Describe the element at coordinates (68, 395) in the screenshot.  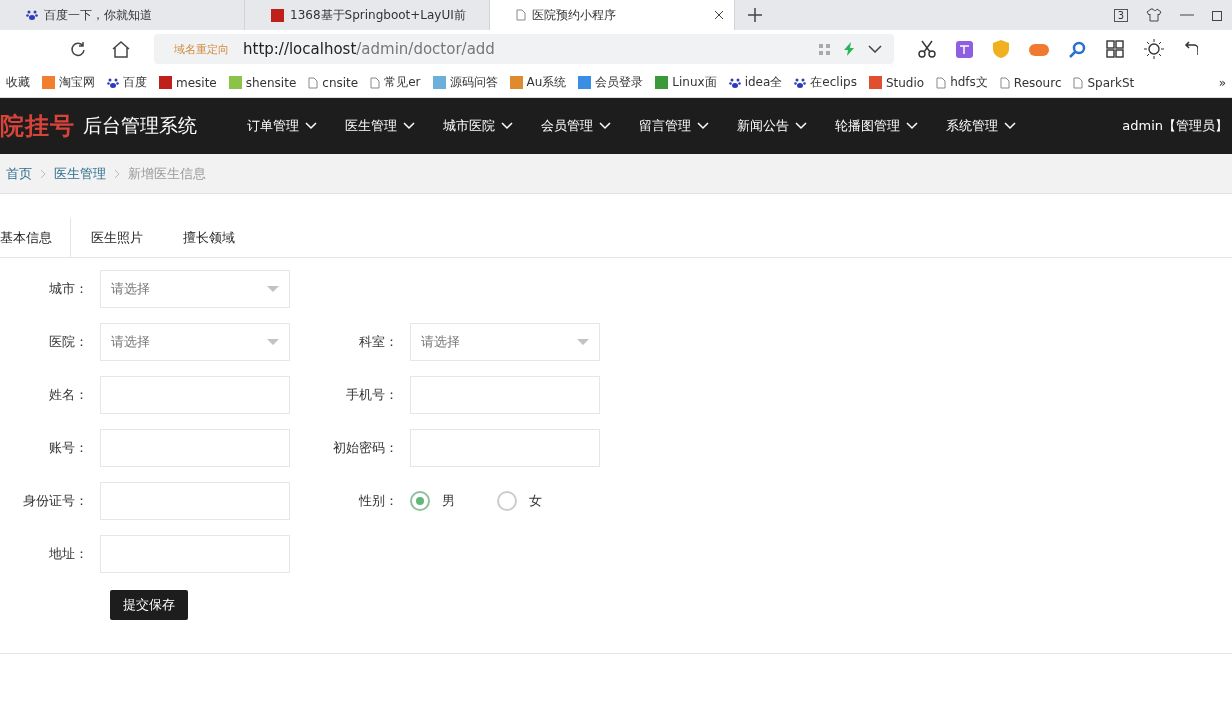
I see `field-label: 姓名：` at that location.